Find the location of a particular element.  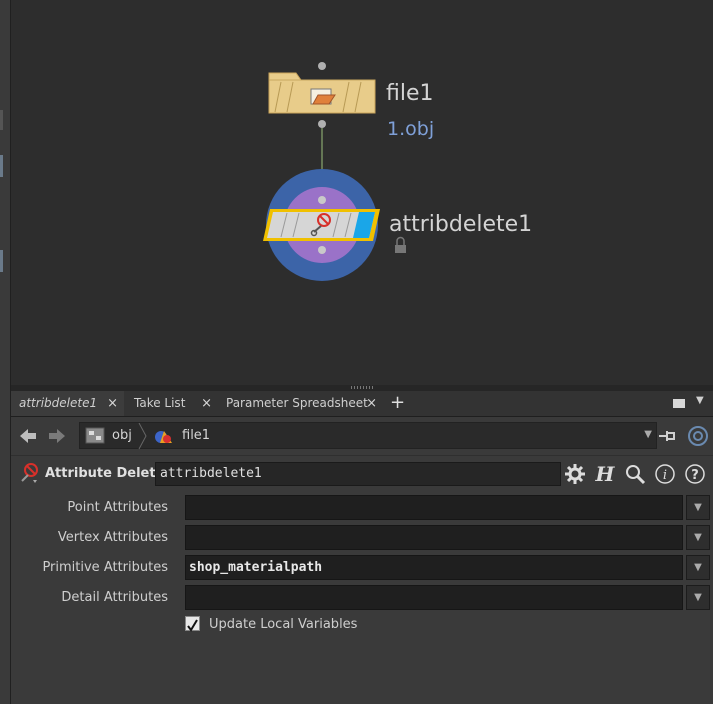

attribute-delete-icon is located at coordinates (30, 473).